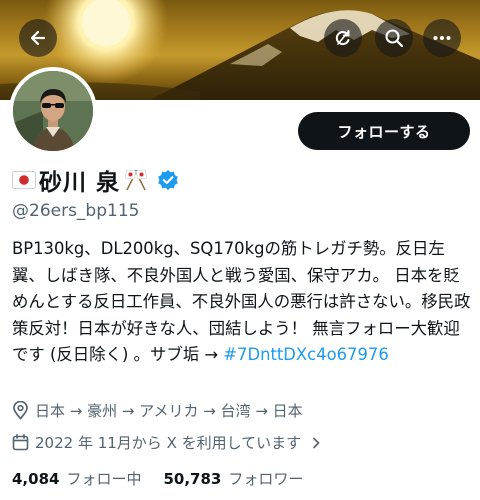 The image size is (480, 500). I want to click on more-button, so click(442, 38).